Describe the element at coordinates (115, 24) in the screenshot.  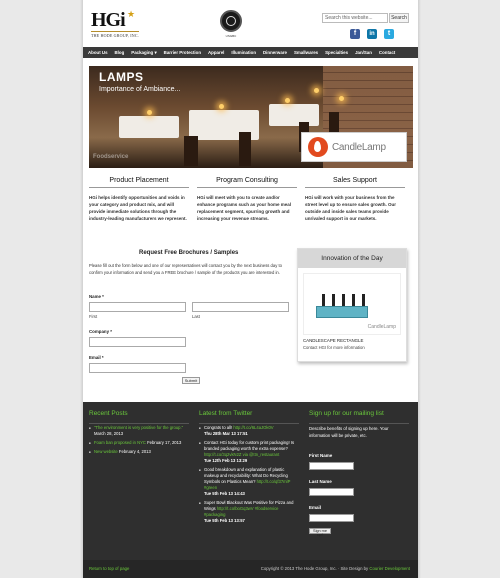
I see `site-logo: HGi ★ THE HODE GROUP, INC.` at that location.